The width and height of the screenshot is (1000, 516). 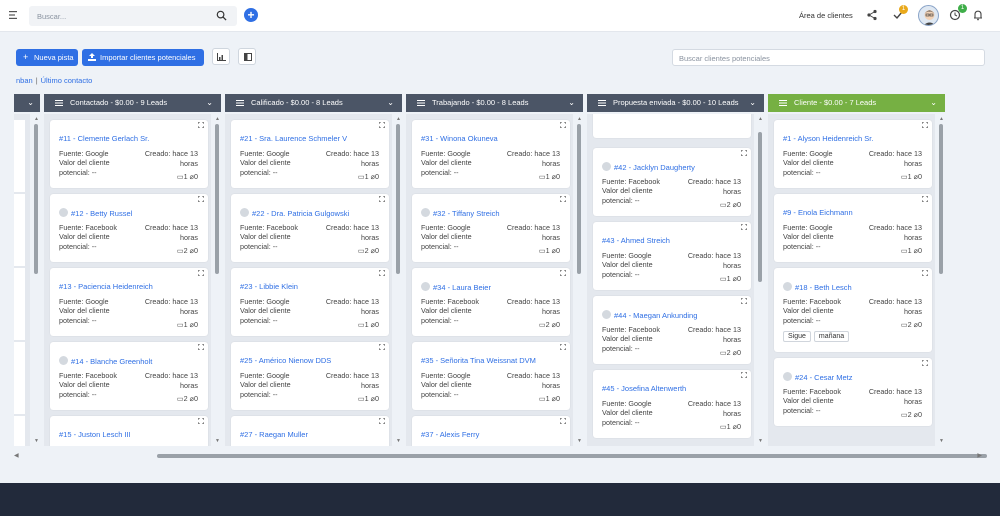 What do you see at coordinates (478, 360) in the screenshot?
I see `lead-title-link: #35 - Señorita Tina Weissnat DVM` at bounding box center [478, 360].